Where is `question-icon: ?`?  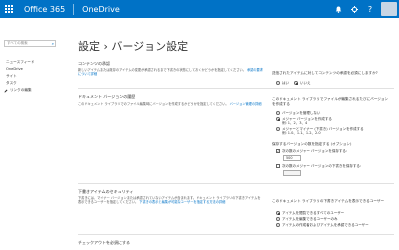 question-icon: ? is located at coordinates (370, 9).